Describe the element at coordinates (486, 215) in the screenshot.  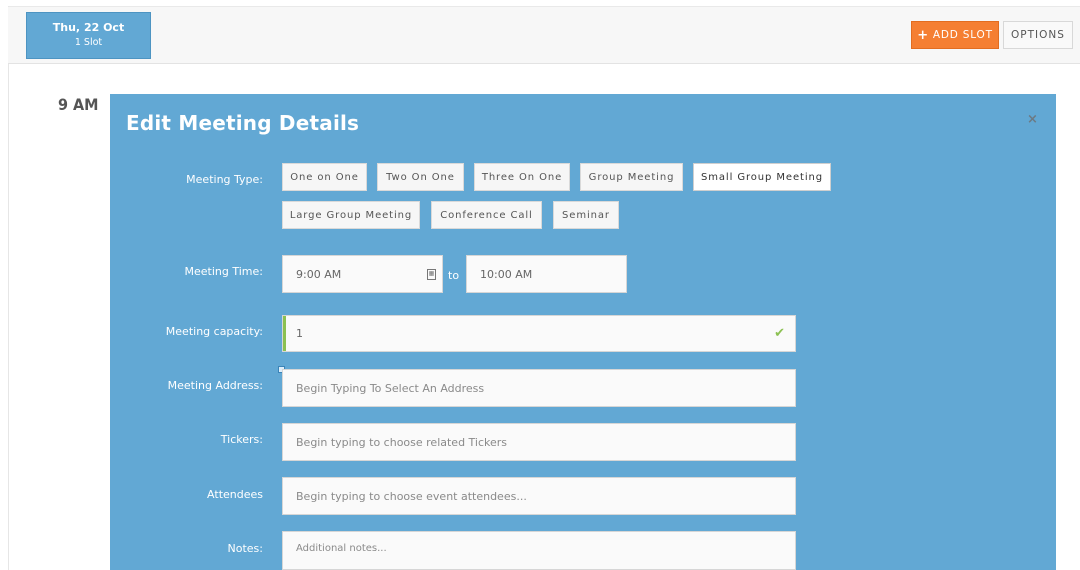
I see `meeting-type-conference-call: Conference Call` at that location.